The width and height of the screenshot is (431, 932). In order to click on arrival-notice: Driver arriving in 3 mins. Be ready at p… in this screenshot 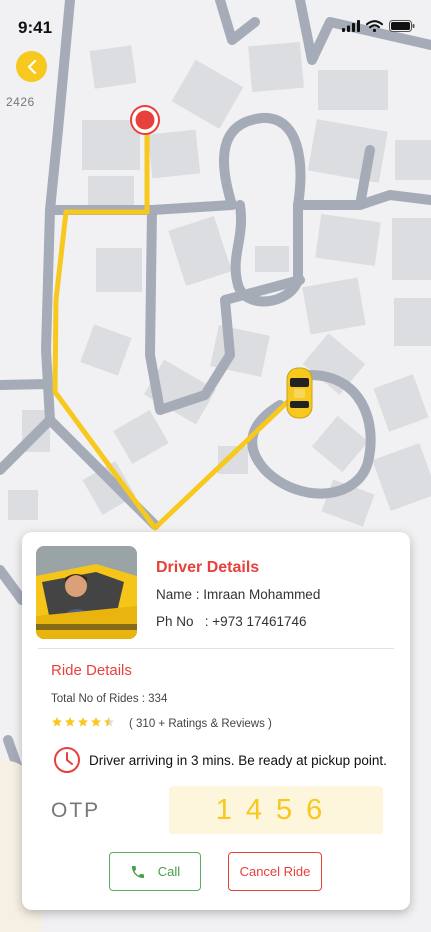, I will do `click(220, 760)`.